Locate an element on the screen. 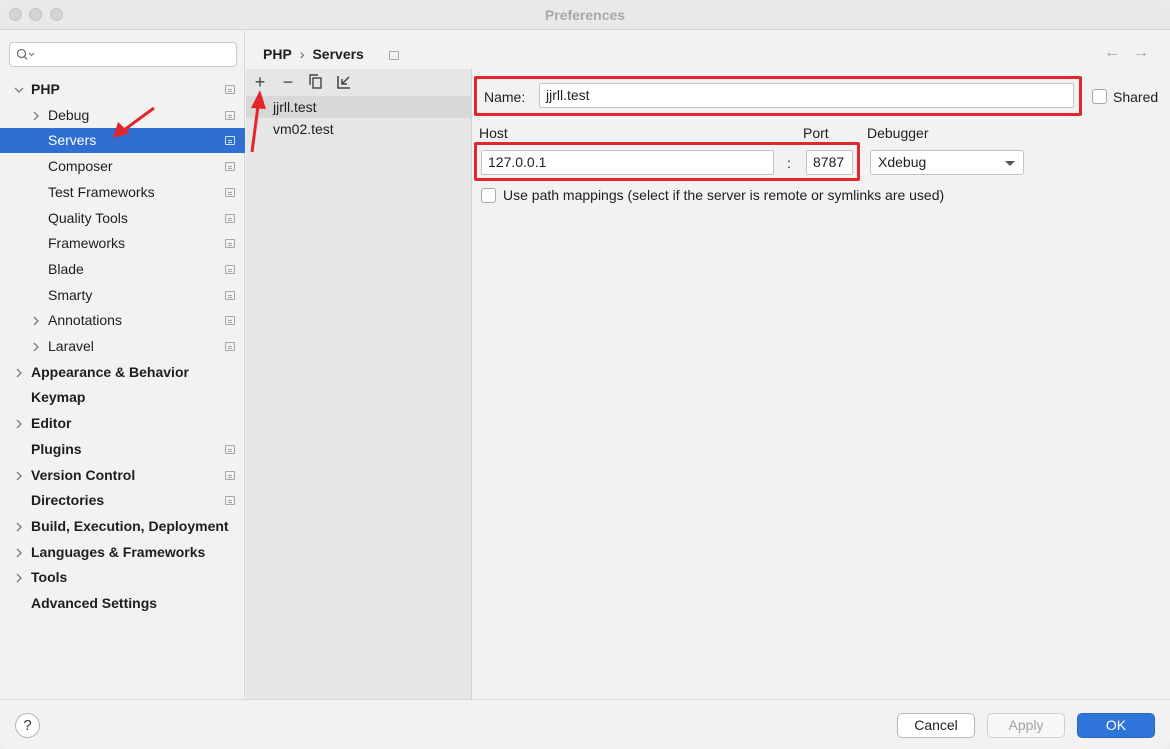 The width and height of the screenshot is (1170, 749). title-bar: Preferences is located at coordinates (585, 15).